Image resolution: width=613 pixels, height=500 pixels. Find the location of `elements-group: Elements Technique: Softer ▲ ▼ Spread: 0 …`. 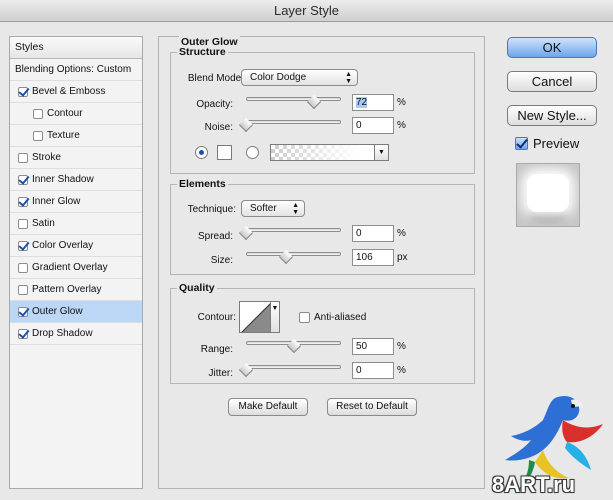

elements-group: Elements Technique: Softer ▲ ▼ Spread: 0 … is located at coordinates (322, 226).